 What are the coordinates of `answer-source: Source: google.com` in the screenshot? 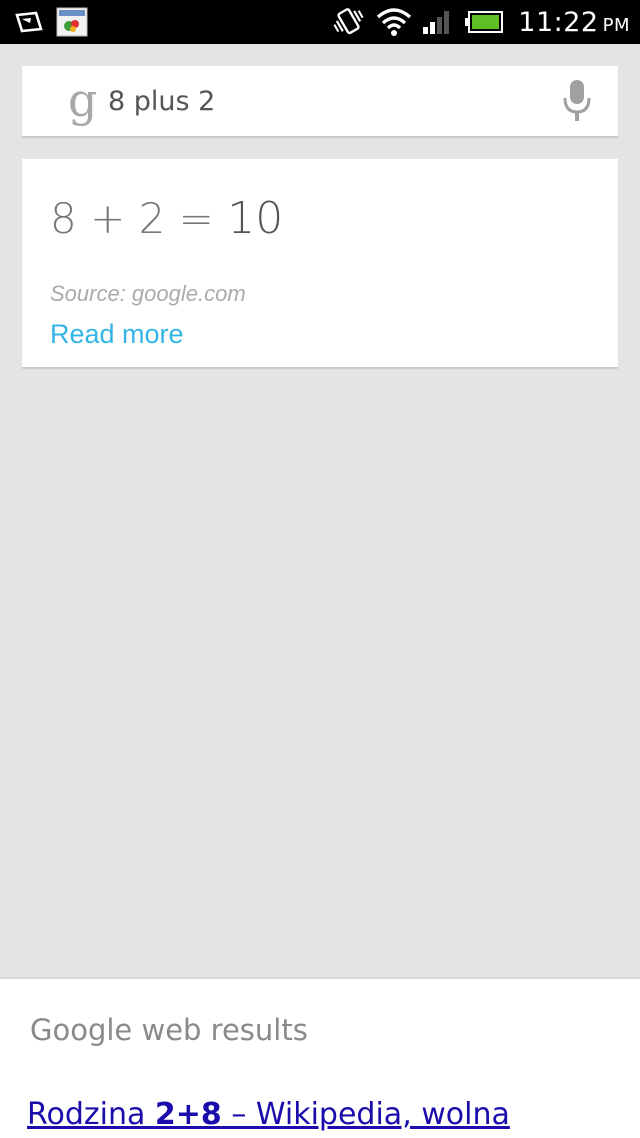 It's located at (148, 293).